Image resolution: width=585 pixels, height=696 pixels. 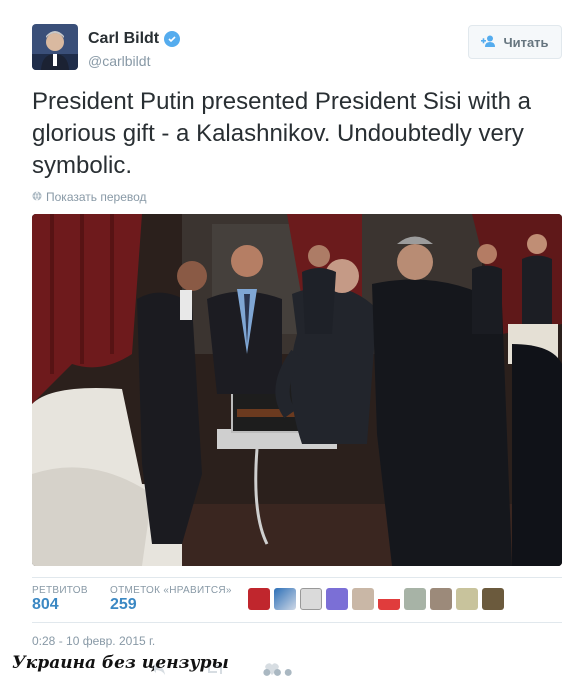 What do you see at coordinates (60, 590) in the screenshot?
I see `retweets-label: РЕТВИТОВ` at bounding box center [60, 590].